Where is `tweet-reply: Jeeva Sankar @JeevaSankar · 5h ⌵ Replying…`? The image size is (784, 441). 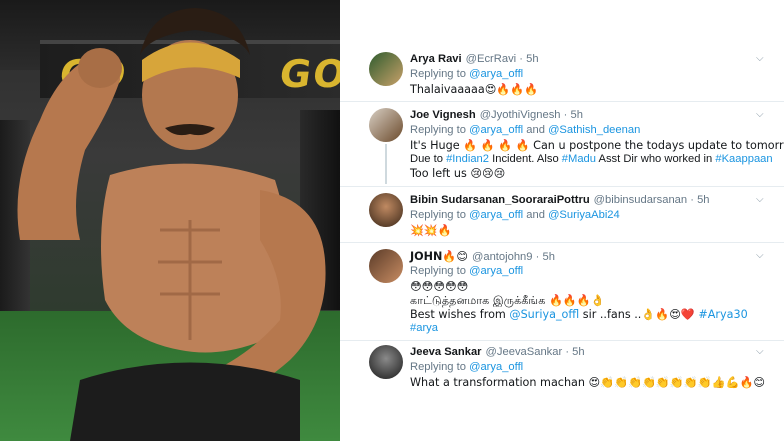 tweet-reply: Jeeva Sankar @JeevaSankar · 5h ⌵ Replying… is located at coordinates (562, 371).